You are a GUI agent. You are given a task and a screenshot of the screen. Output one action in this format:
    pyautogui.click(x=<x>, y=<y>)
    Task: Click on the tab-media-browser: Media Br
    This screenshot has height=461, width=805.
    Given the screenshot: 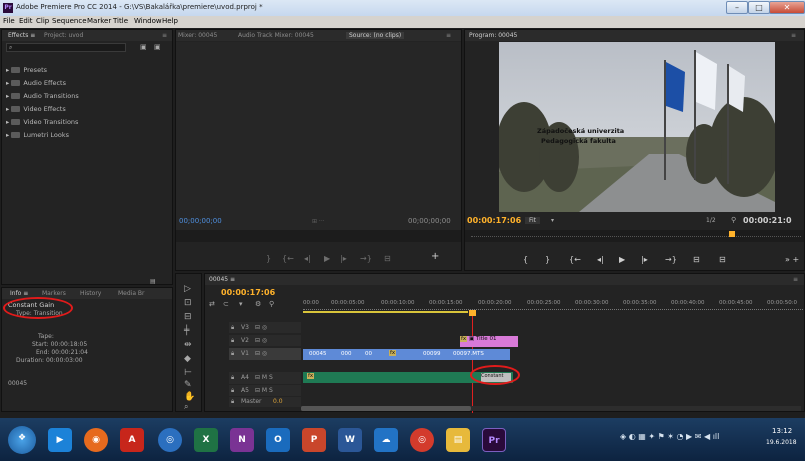 What is the action you would take?
    pyautogui.click(x=131, y=293)
    